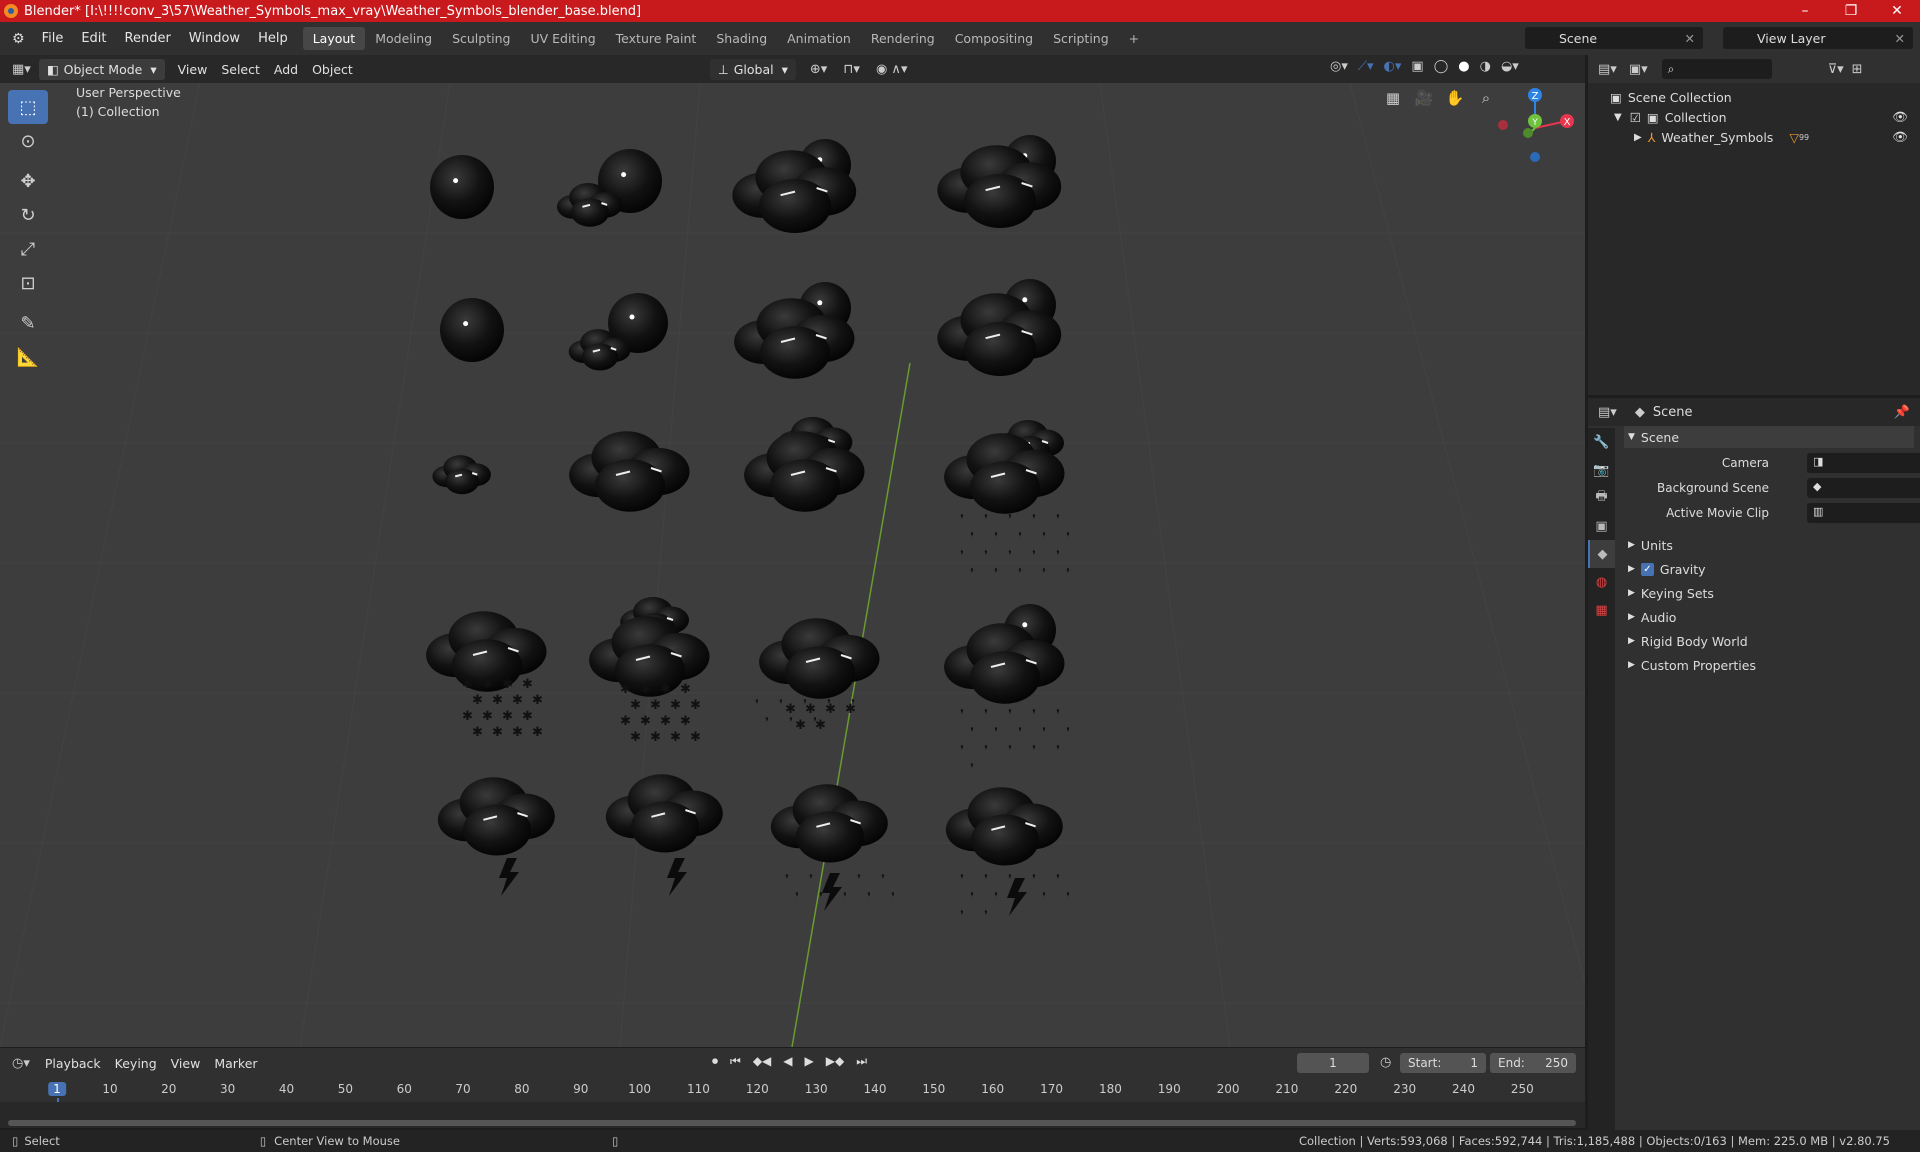  I want to click on scene-tab-icon: ◆, so click(1601, 554).